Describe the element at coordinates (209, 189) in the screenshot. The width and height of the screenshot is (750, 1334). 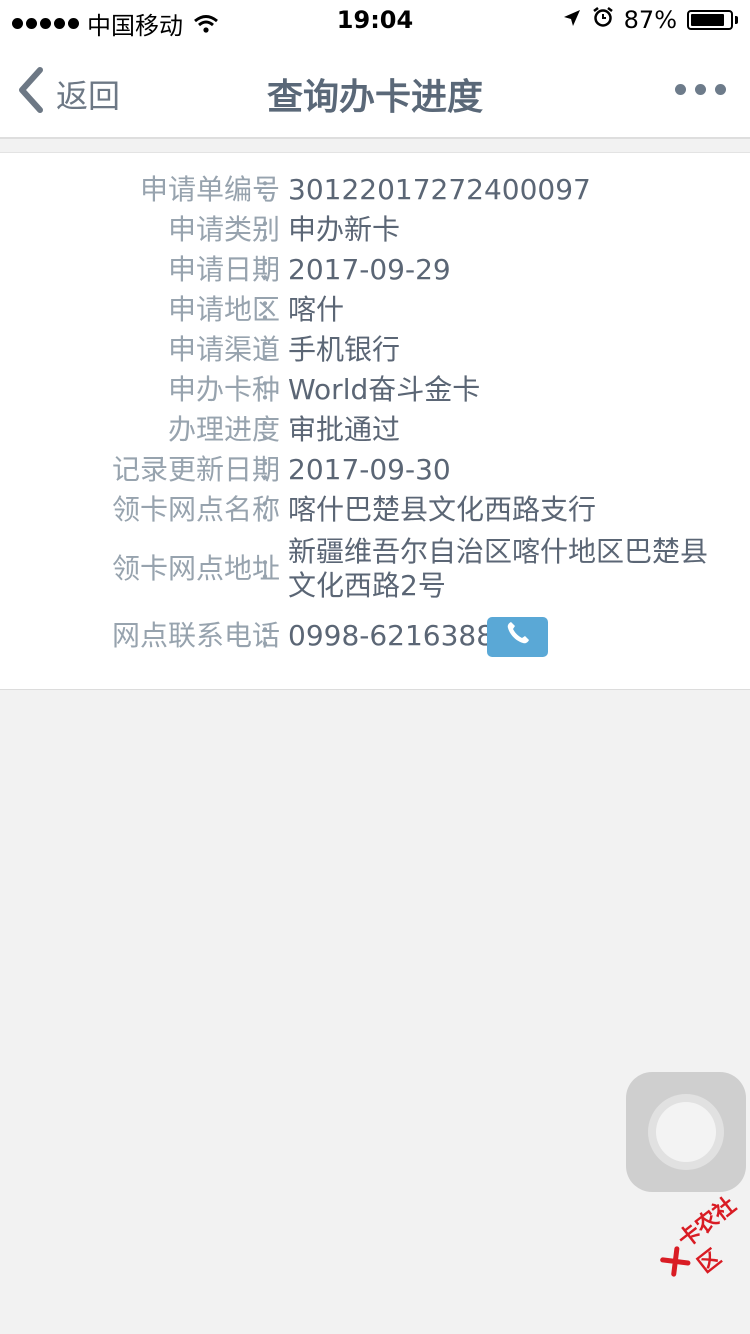
I see `detail-label: 申请单编号` at that location.